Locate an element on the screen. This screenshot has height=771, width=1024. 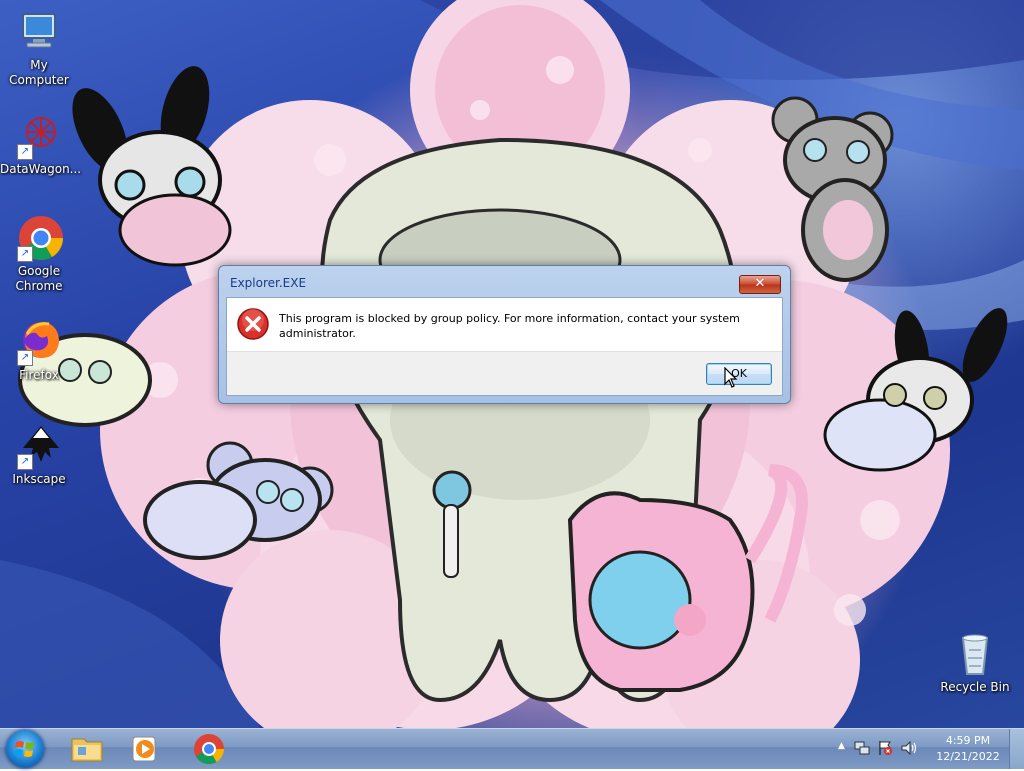
taskbar-chrome is located at coordinates (209, 749).